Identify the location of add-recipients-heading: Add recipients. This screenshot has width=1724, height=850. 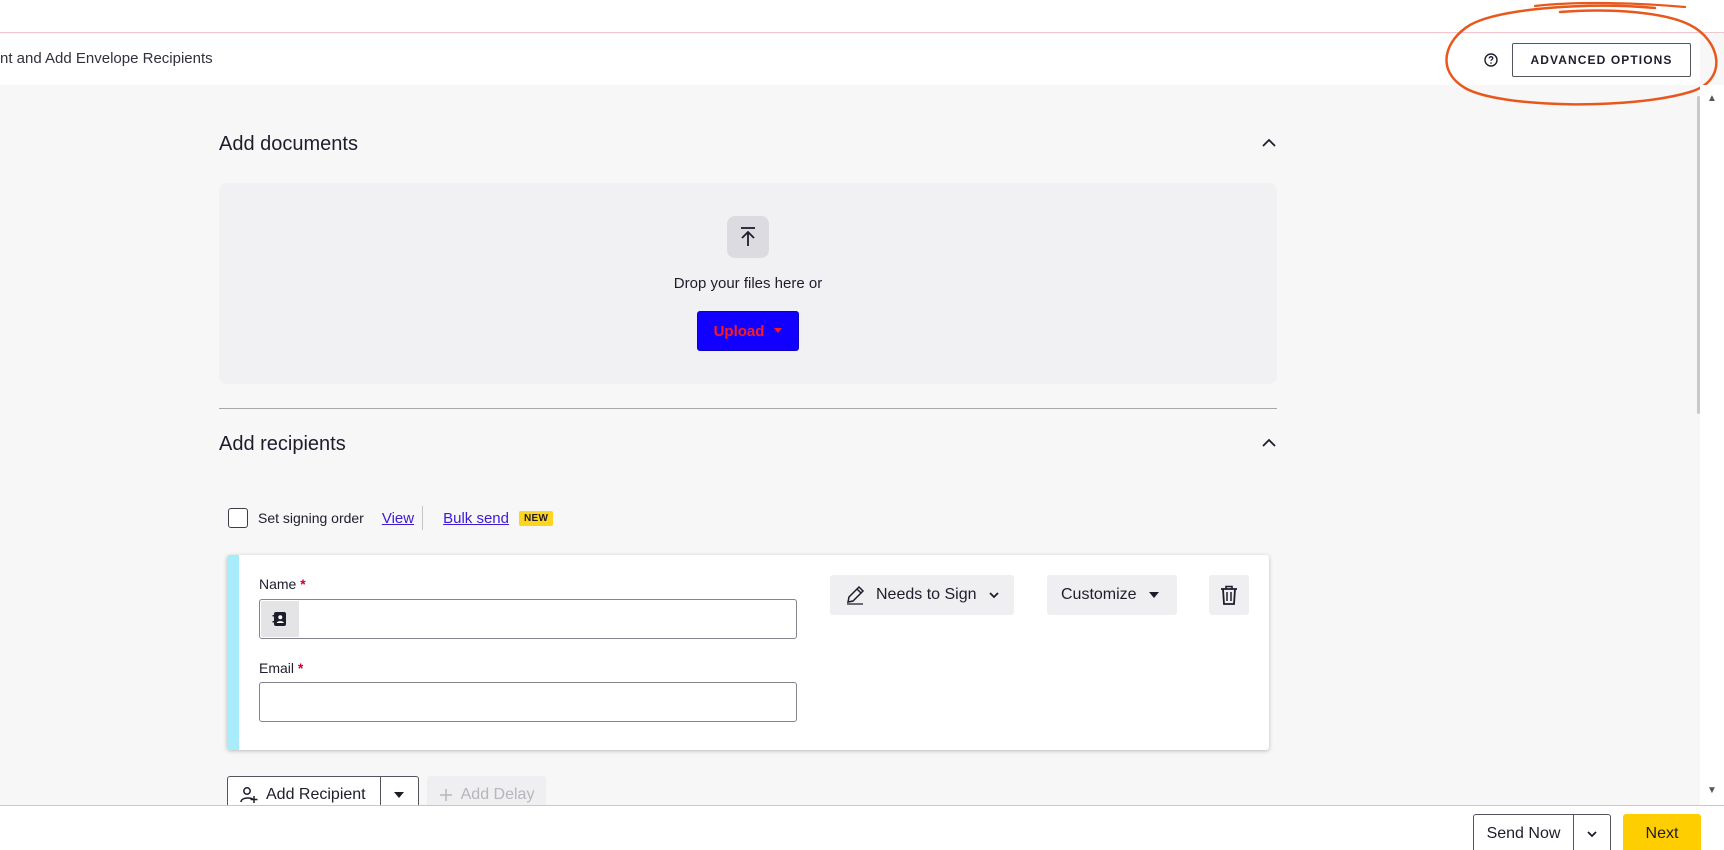
(282, 444).